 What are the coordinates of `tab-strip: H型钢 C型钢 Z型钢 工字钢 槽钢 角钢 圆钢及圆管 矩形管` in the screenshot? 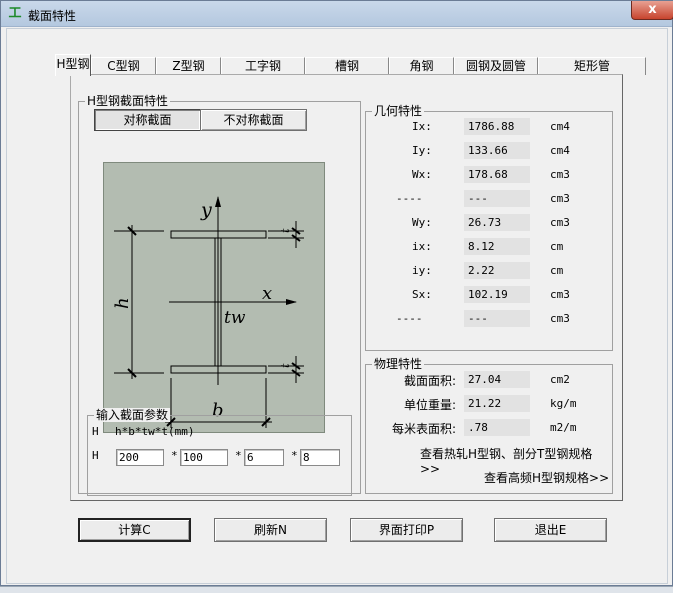 It's located at (355, 65).